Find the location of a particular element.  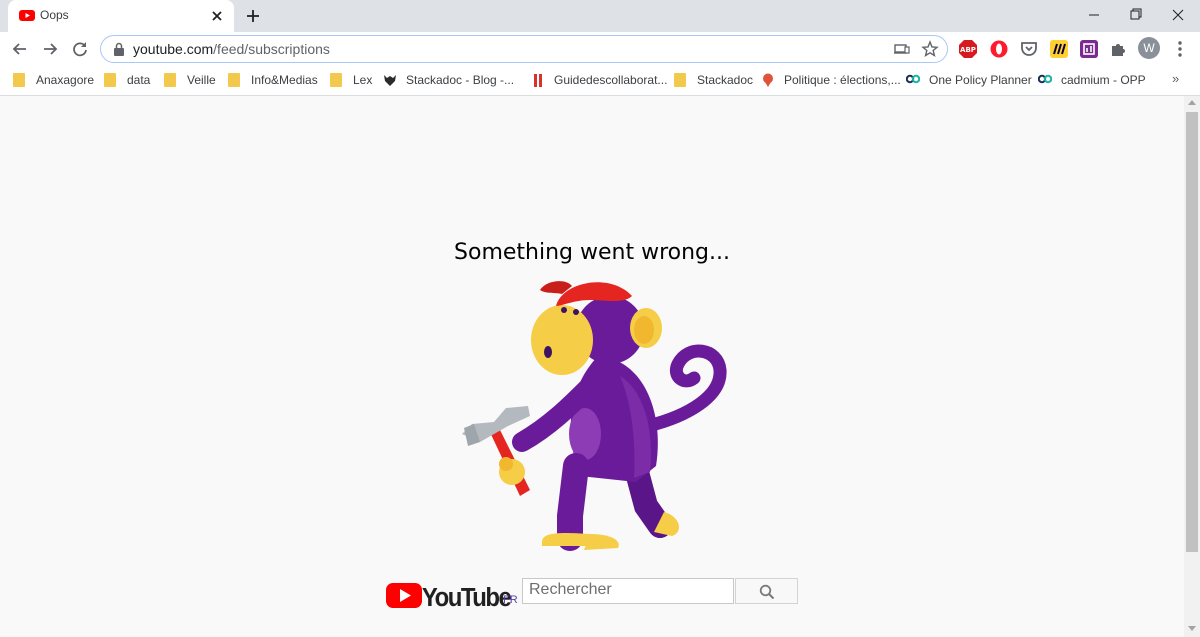

search-button is located at coordinates (766, 591).